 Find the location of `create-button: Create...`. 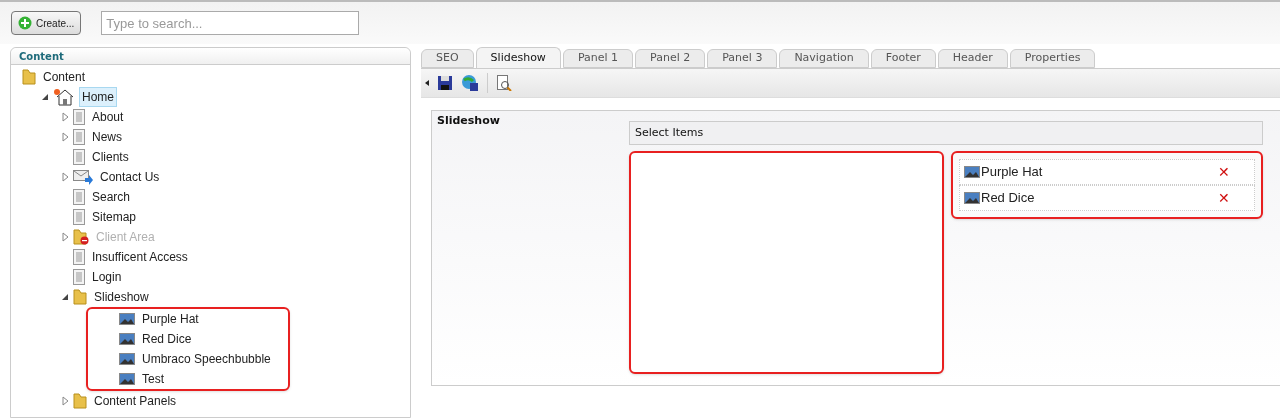

create-button: Create... is located at coordinates (46, 23).